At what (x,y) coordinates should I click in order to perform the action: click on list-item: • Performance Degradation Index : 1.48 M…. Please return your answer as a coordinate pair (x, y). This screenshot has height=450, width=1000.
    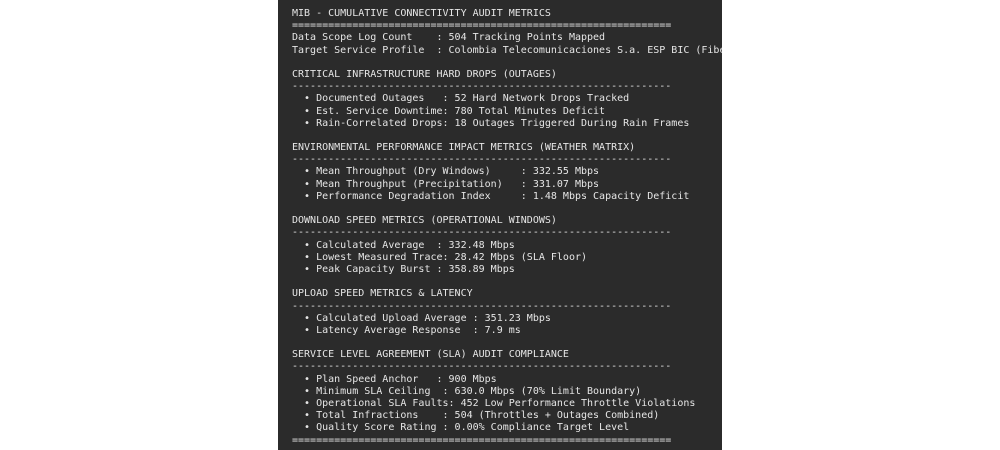
    Looking at the image, I should click on (491, 196).